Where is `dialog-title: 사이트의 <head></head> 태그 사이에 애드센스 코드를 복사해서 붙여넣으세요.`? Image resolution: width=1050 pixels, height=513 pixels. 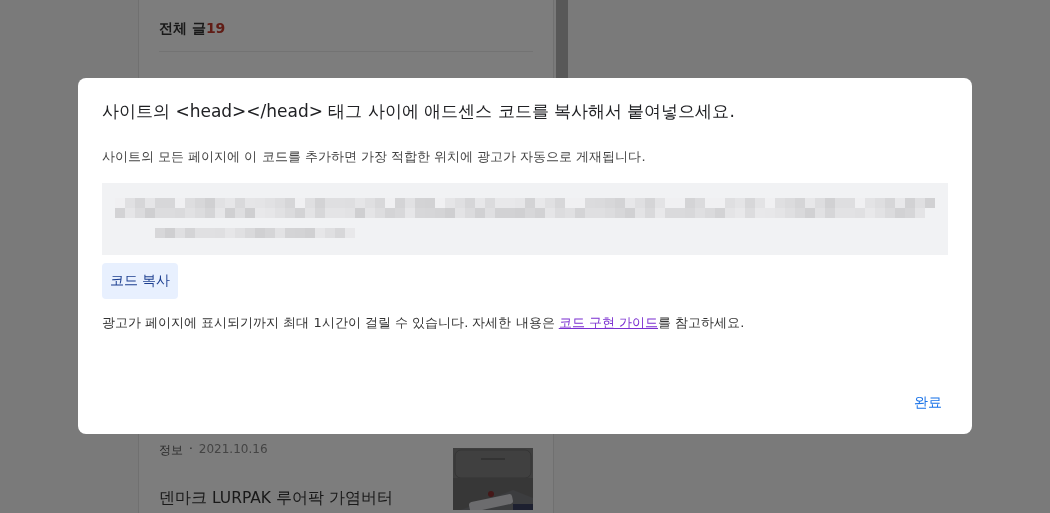 dialog-title: 사이트의 <head></head> 태그 사이에 애드센스 코드를 복사해서 붙여넣으세요. is located at coordinates (418, 111).